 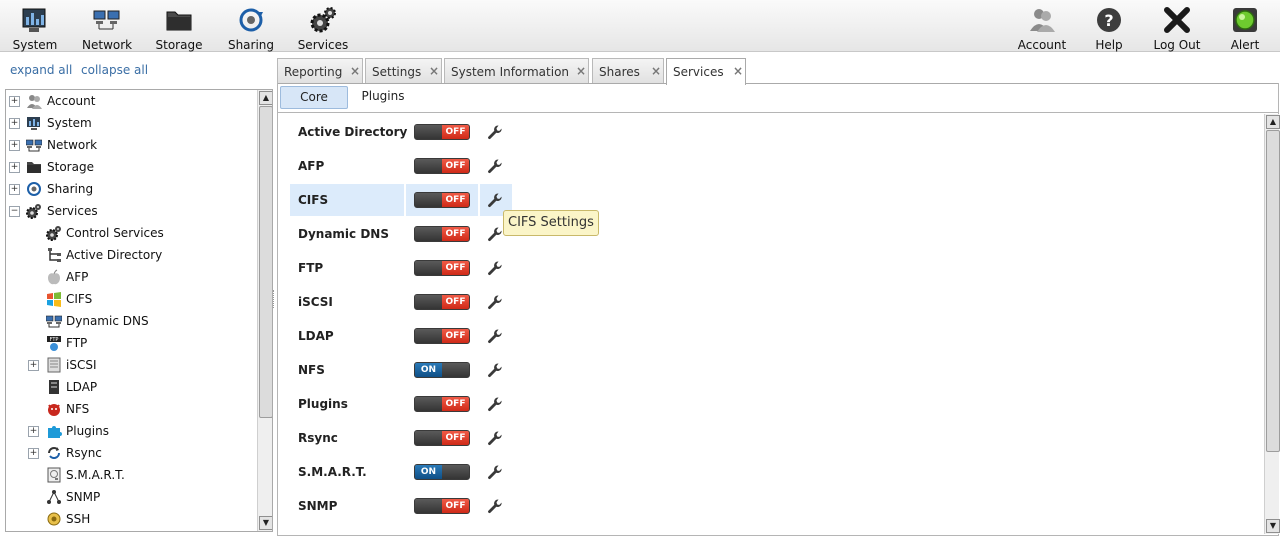 I want to click on tree-item-system: + System, so click(x=131, y=123).